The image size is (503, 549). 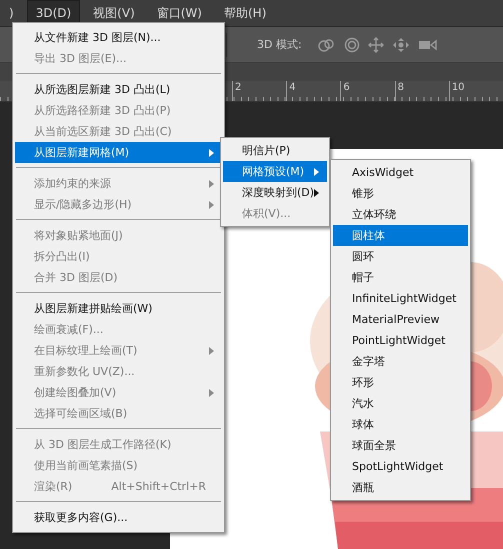 What do you see at coordinates (11, 13) in the screenshot?
I see `menu-bar-item: )` at bounding box center [11, 13].